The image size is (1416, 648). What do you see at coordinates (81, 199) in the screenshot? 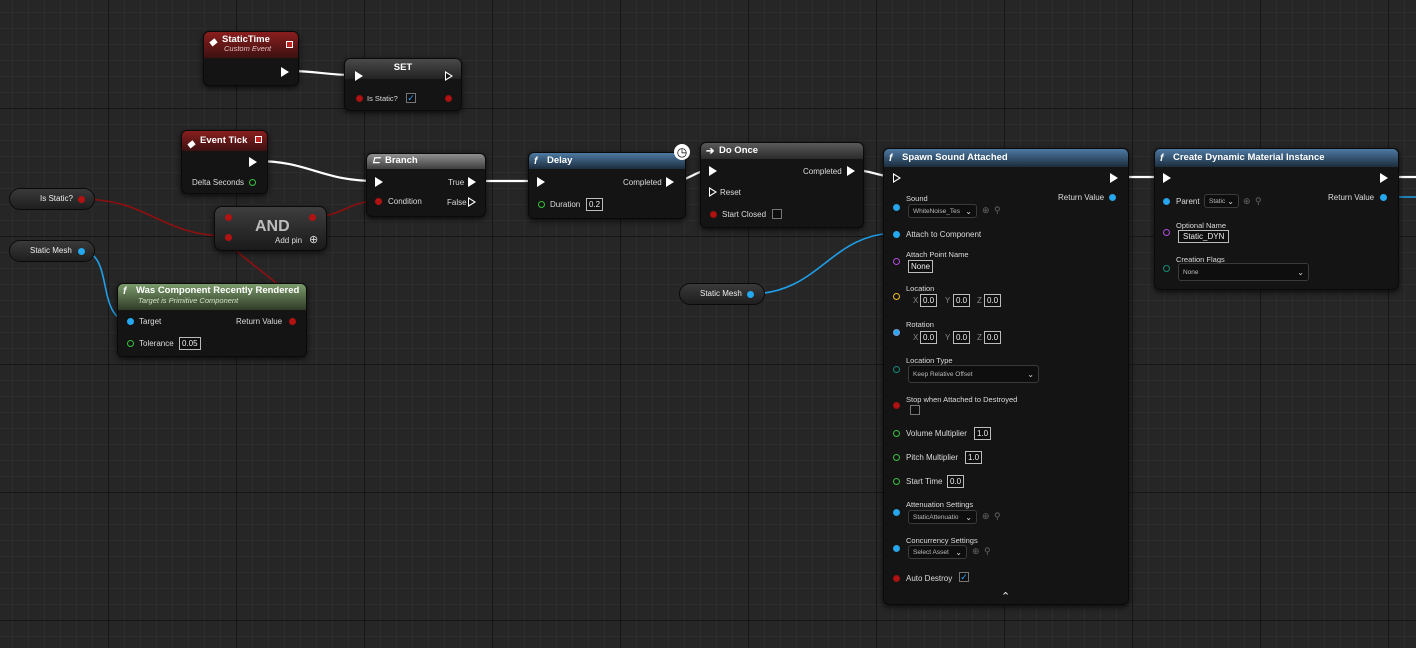
I see `is-static-var-pin` at bounding box center [81, 199].